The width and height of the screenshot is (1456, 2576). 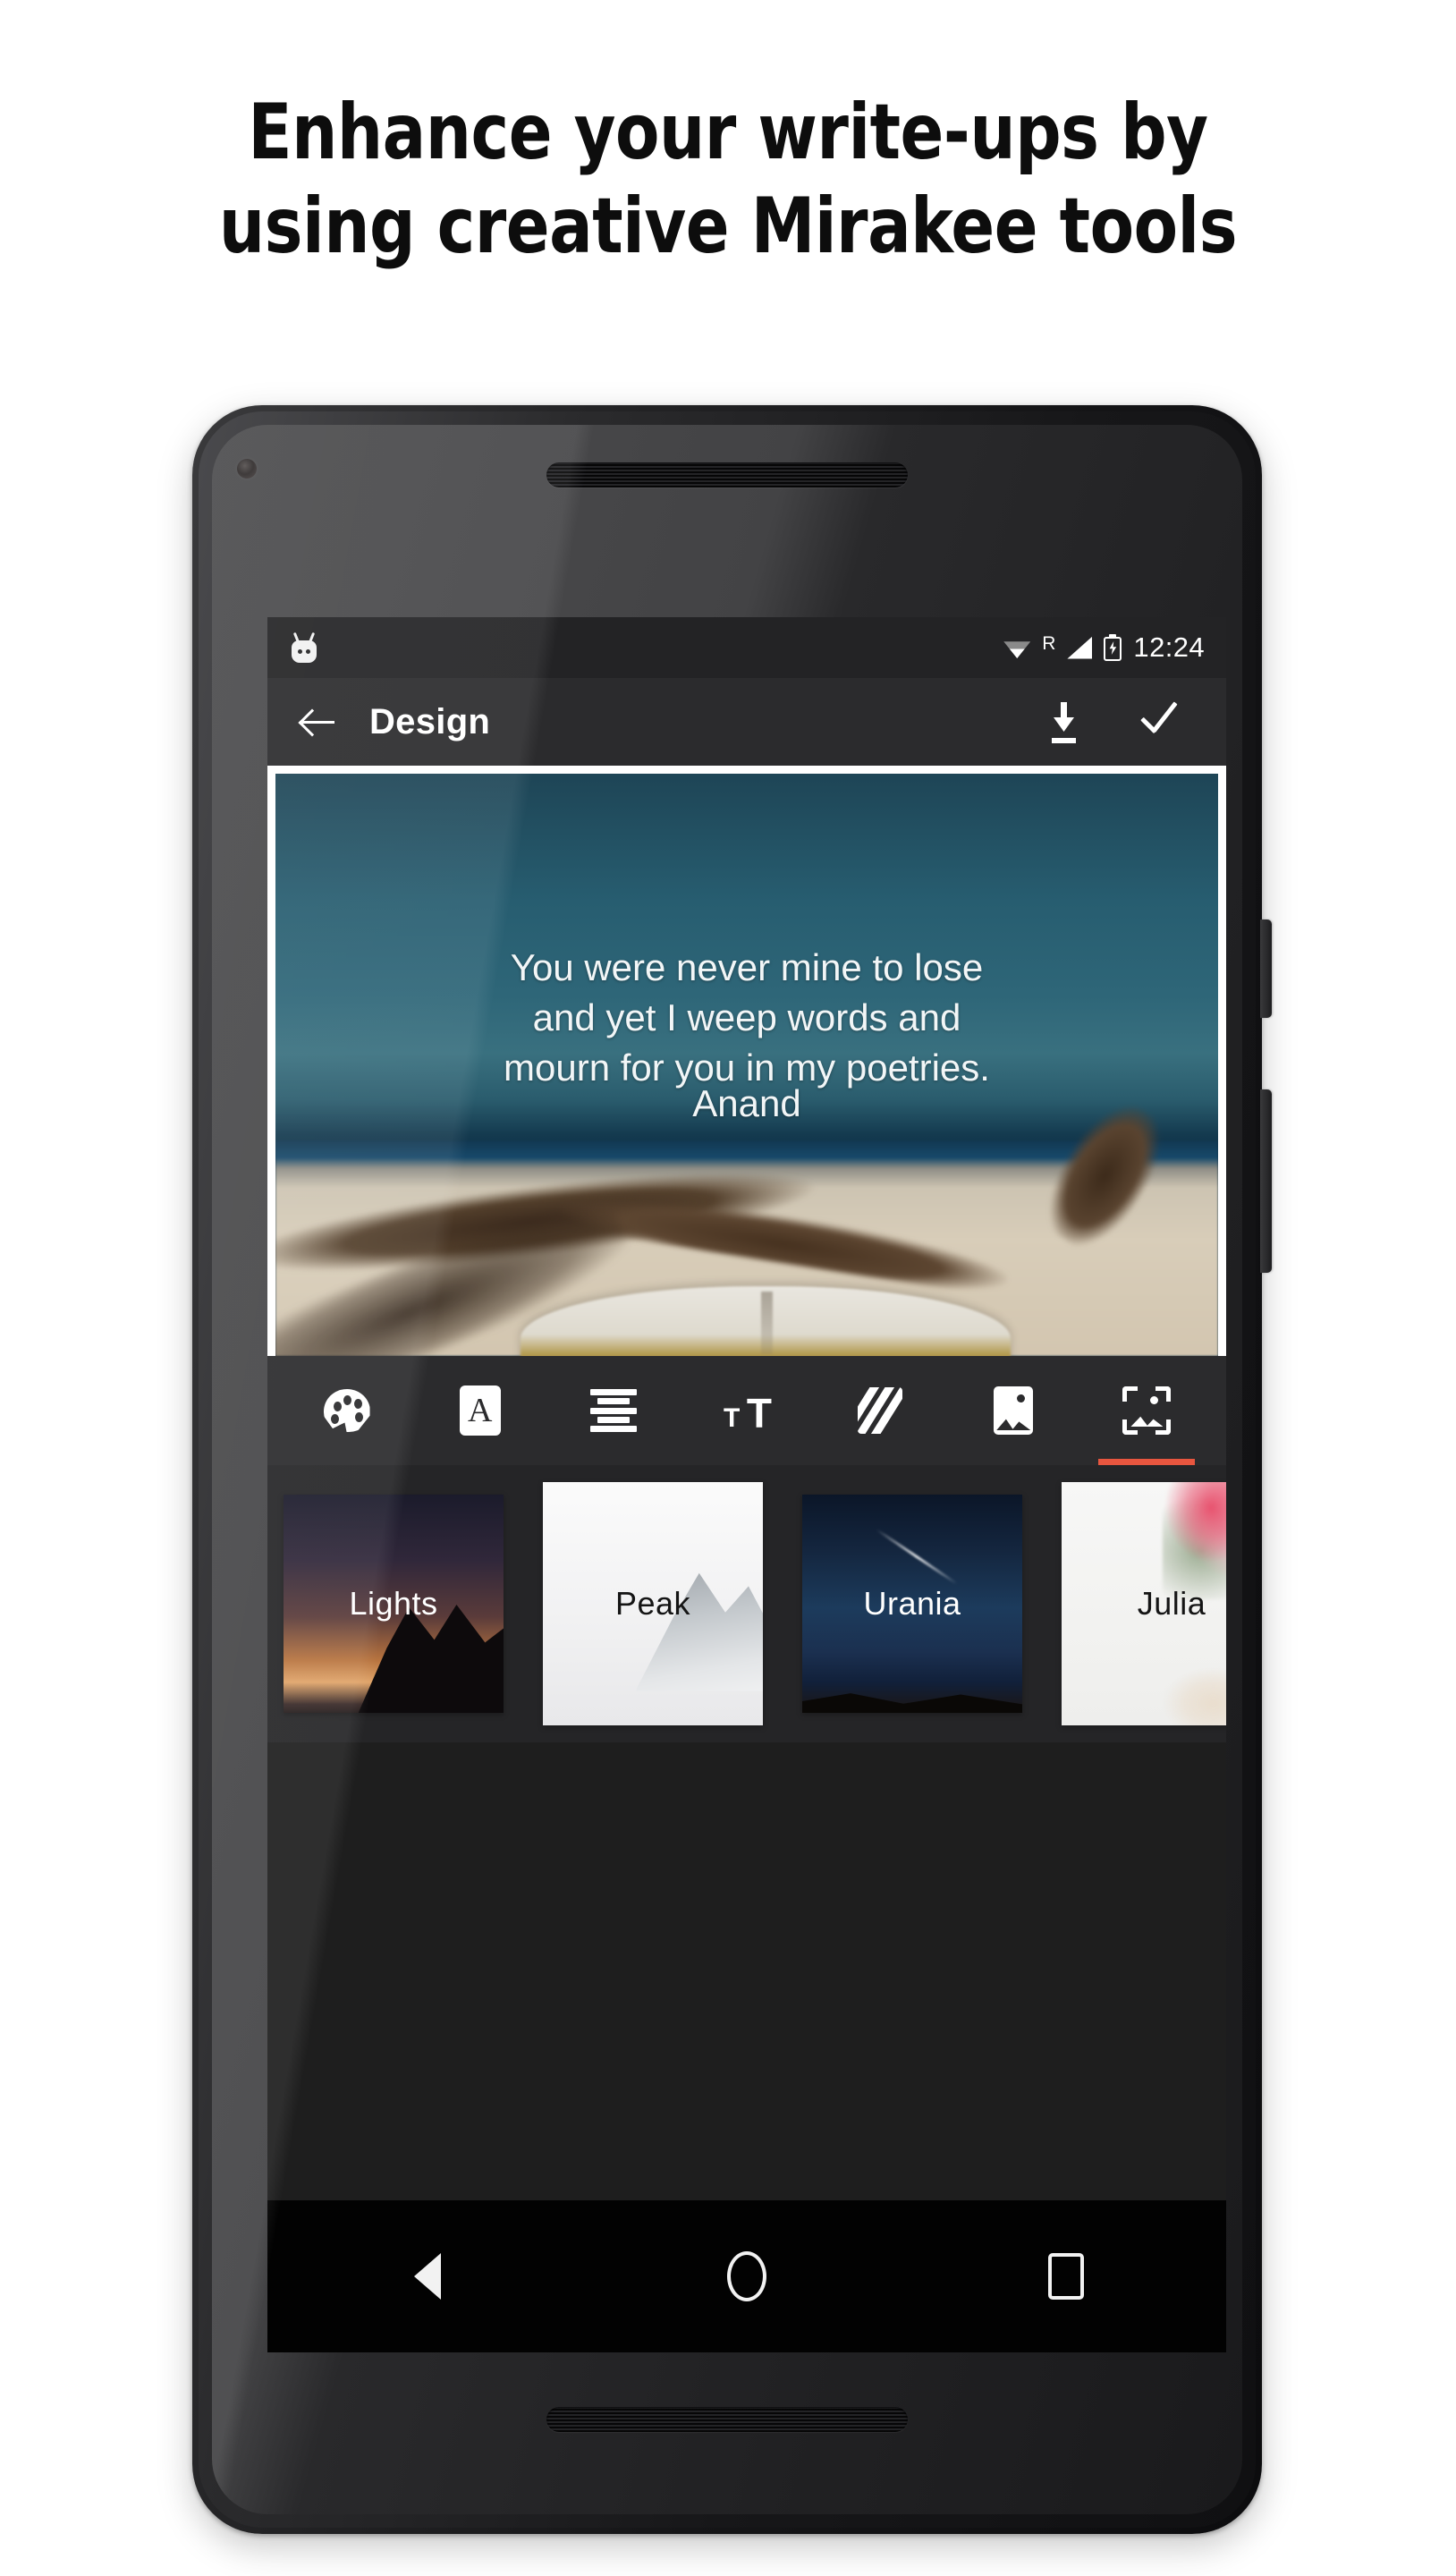 I want to click on front-camera-icon, so click(x=247, y=469).